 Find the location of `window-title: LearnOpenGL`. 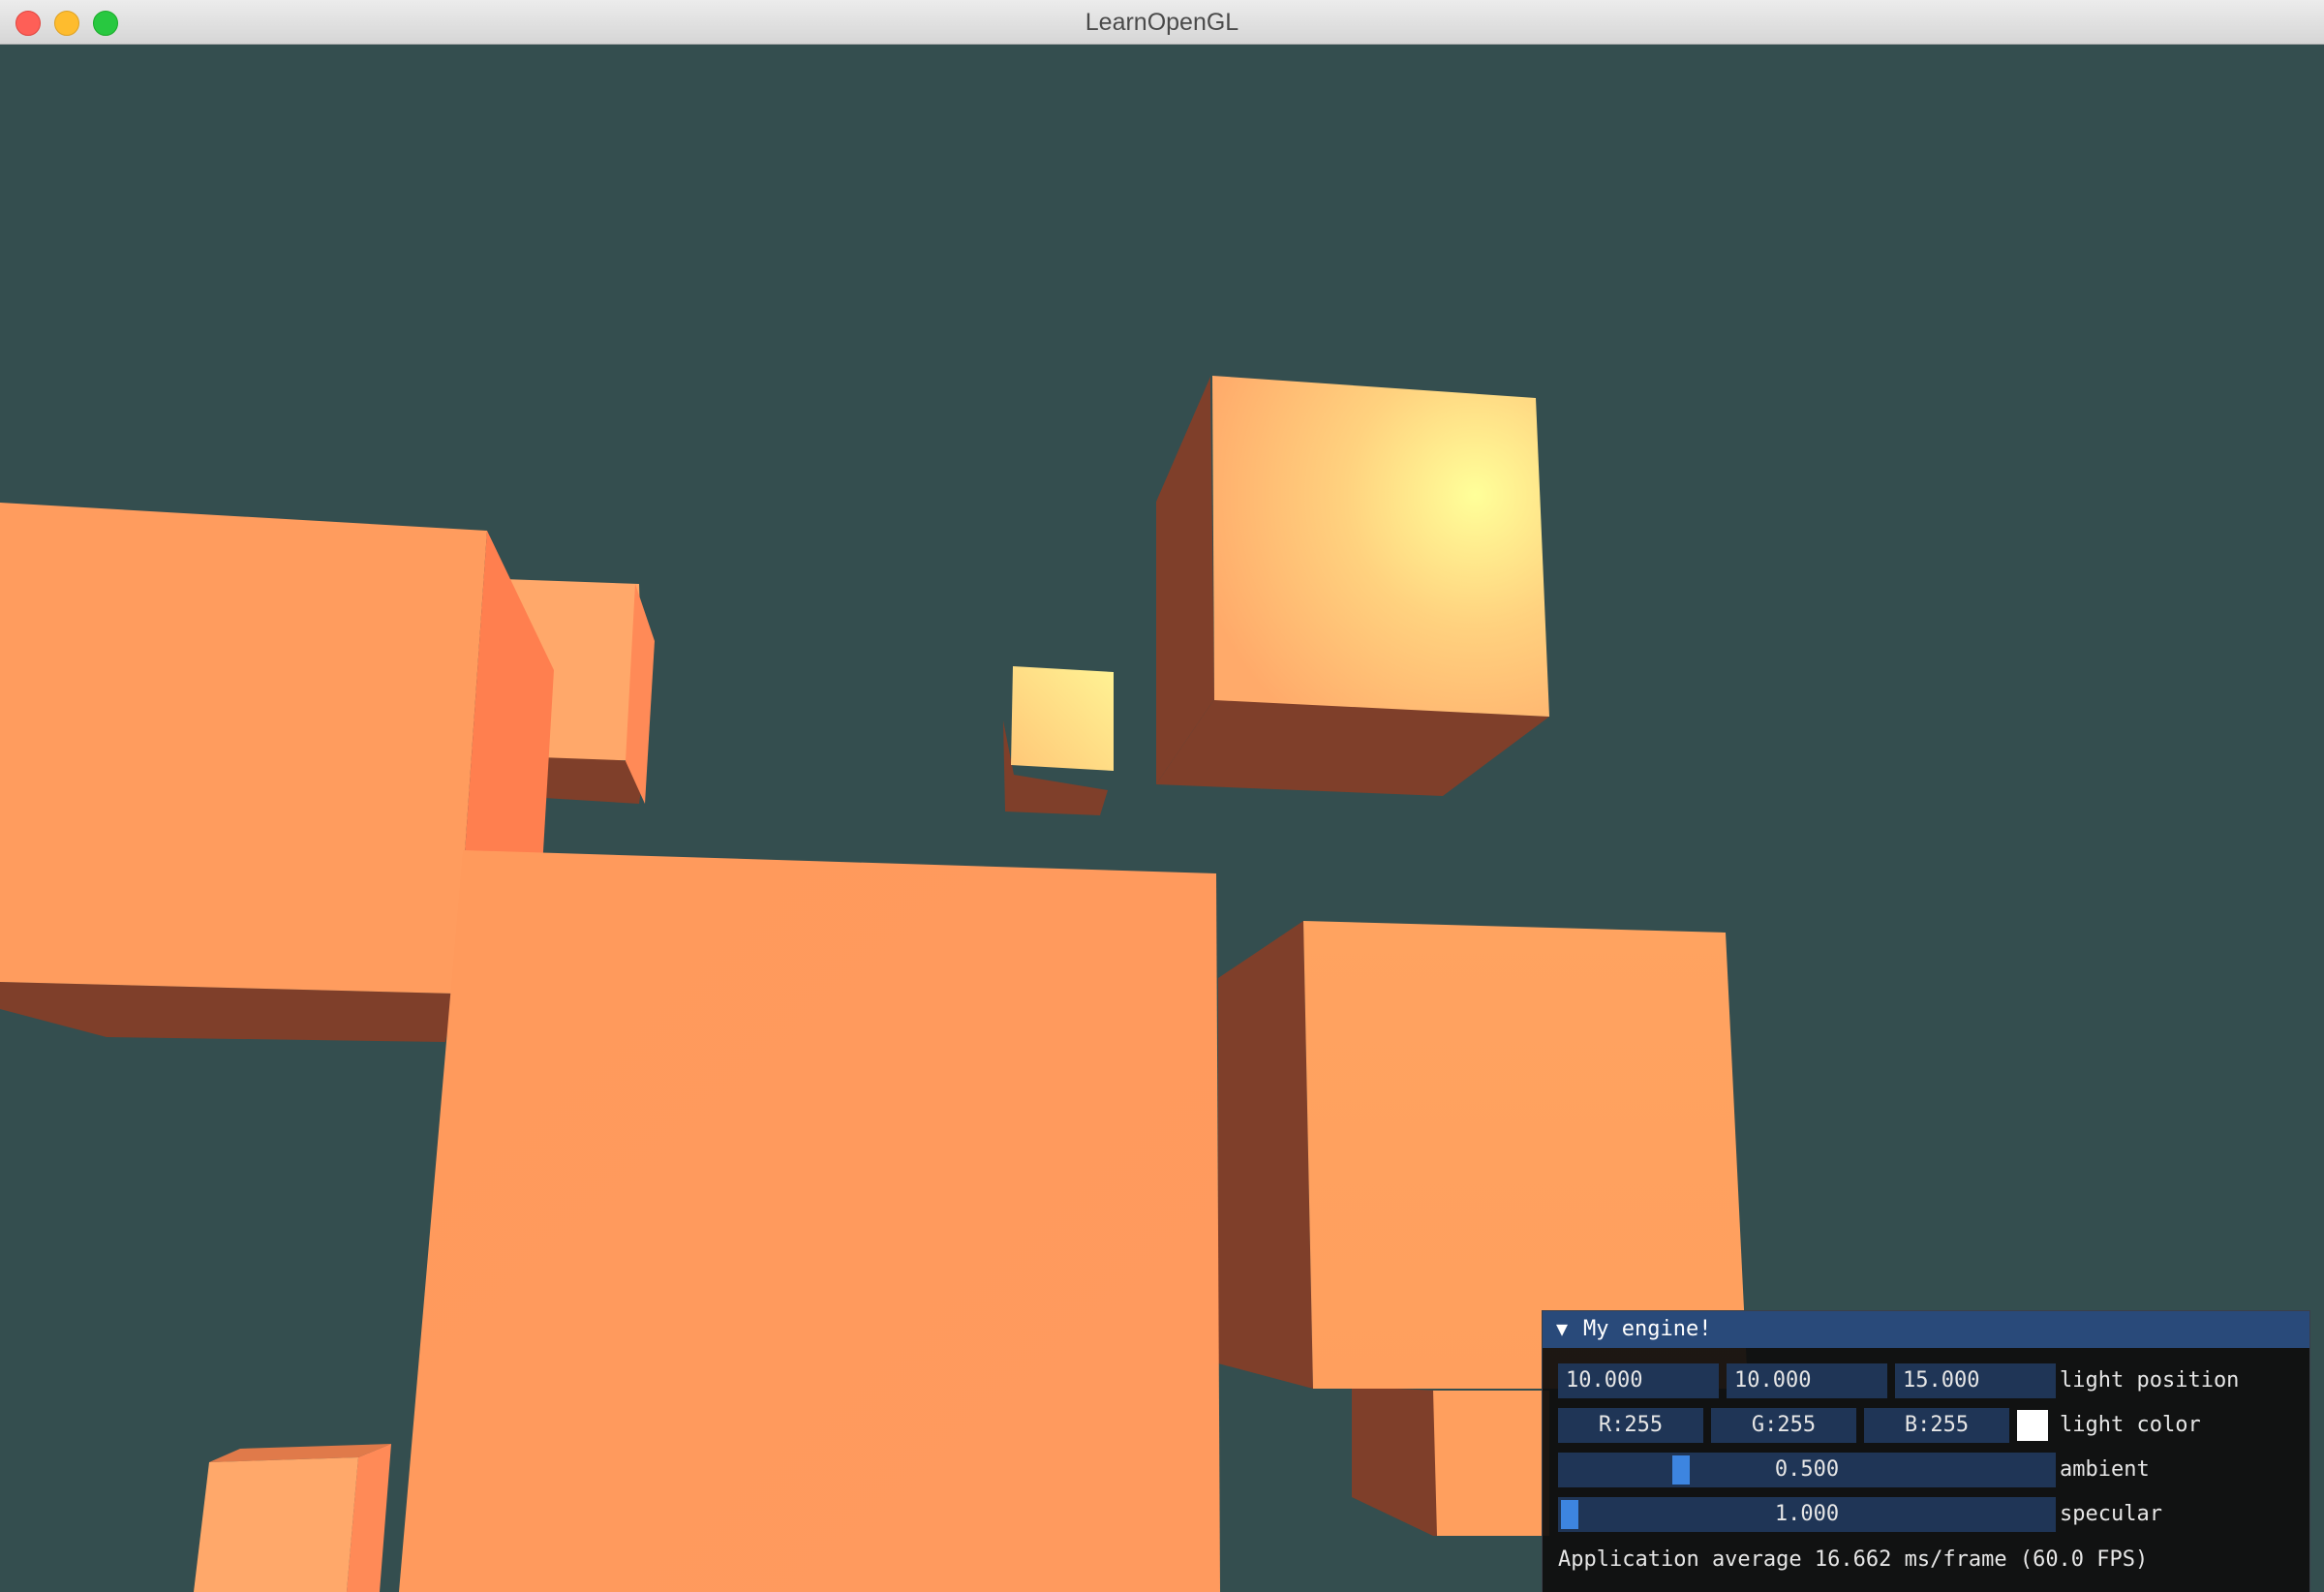

window-title: LearnOpenGL is located at coordinates (1162, 22).